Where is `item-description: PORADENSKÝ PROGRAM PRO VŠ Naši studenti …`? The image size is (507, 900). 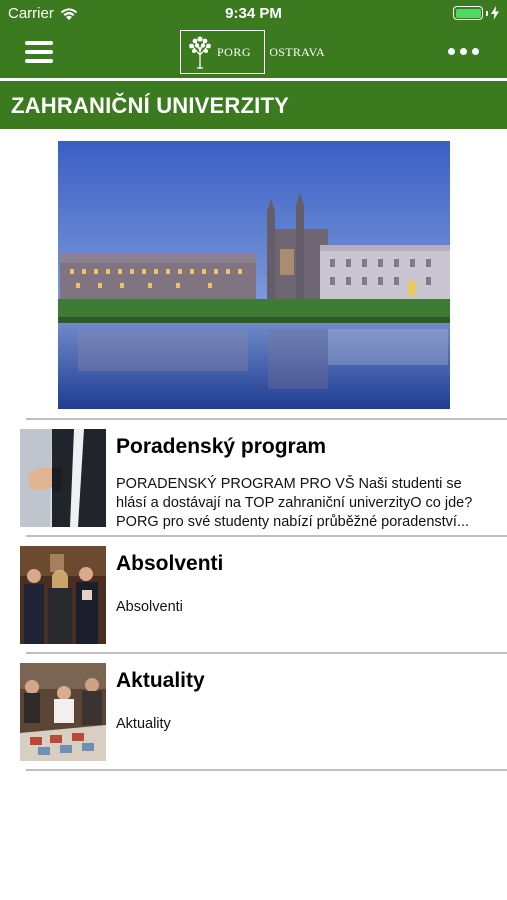 item-description: PORADENSKÝ PROGRAM PRO VŠ Naši studenti … is located at coordinates (294, 503).